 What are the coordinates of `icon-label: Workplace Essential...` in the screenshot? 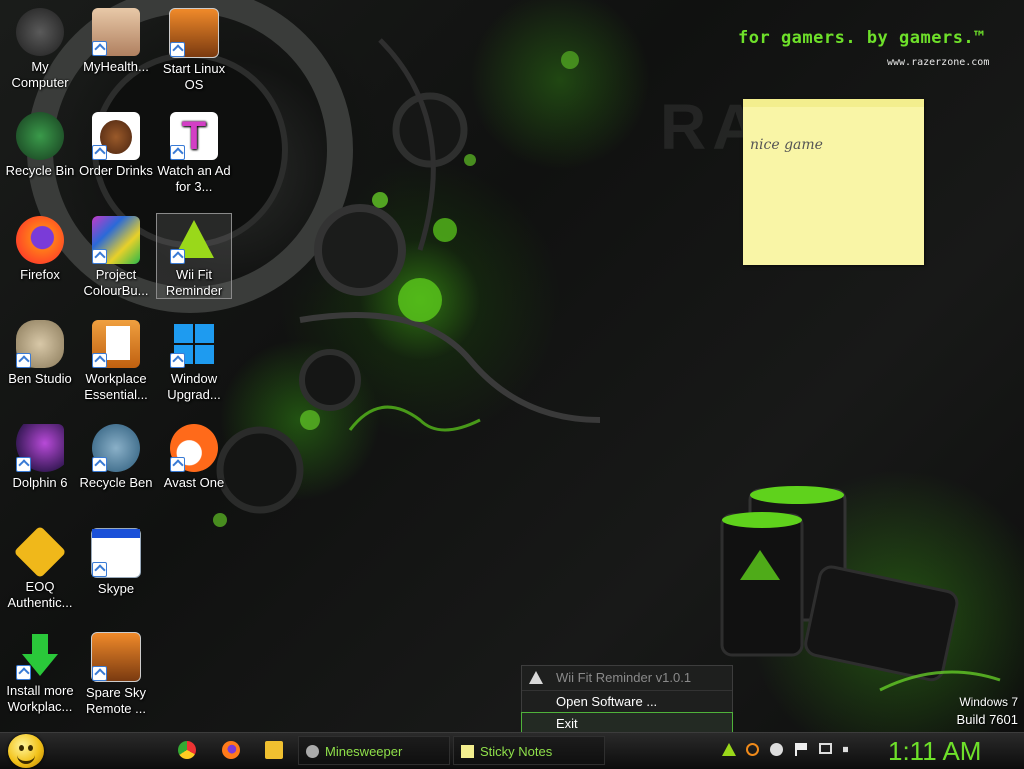 It's located at (116, 386).